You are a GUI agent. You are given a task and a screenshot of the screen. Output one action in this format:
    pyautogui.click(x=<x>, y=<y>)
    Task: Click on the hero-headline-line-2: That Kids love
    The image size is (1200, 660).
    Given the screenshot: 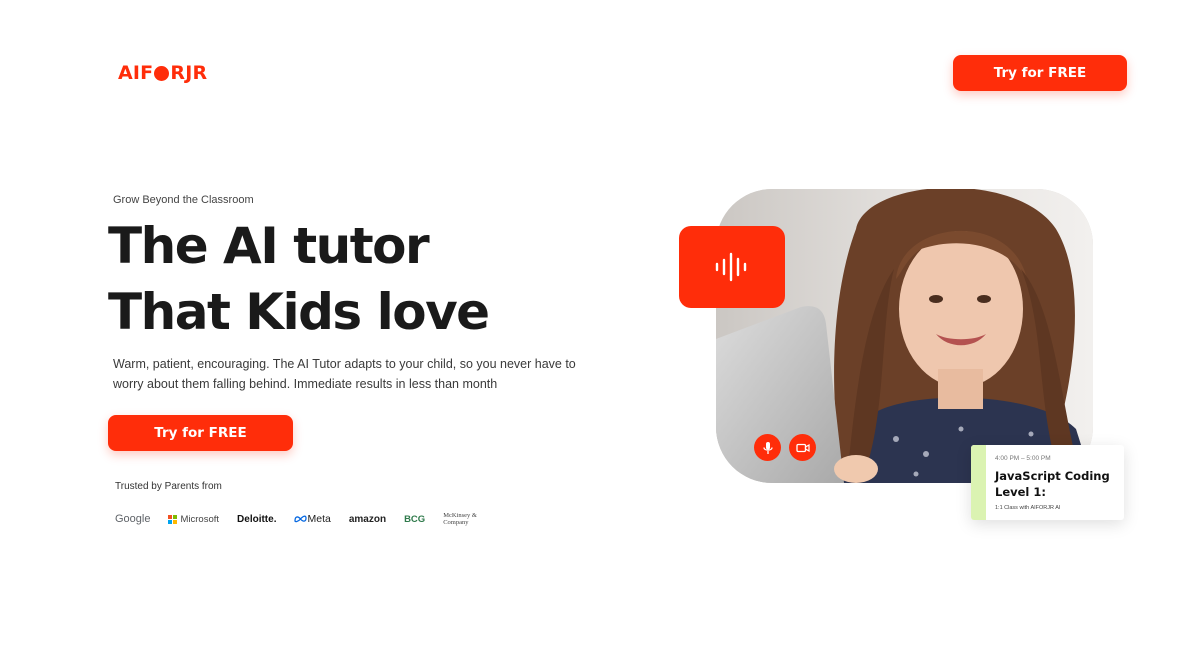 What is the action you would take?
    pyautogui.click(x=299, y=312)
    